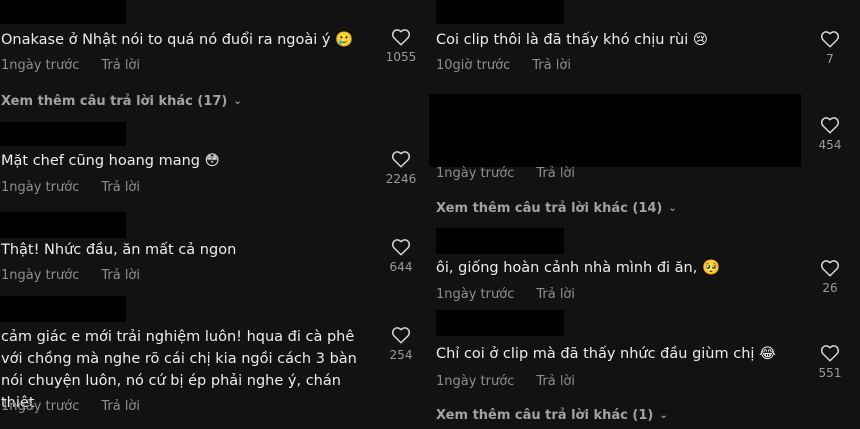 The image size is (860, 429). Describe the element at coordinates (830, 59) in the screenshot. I see `like-count: 7` at that location.